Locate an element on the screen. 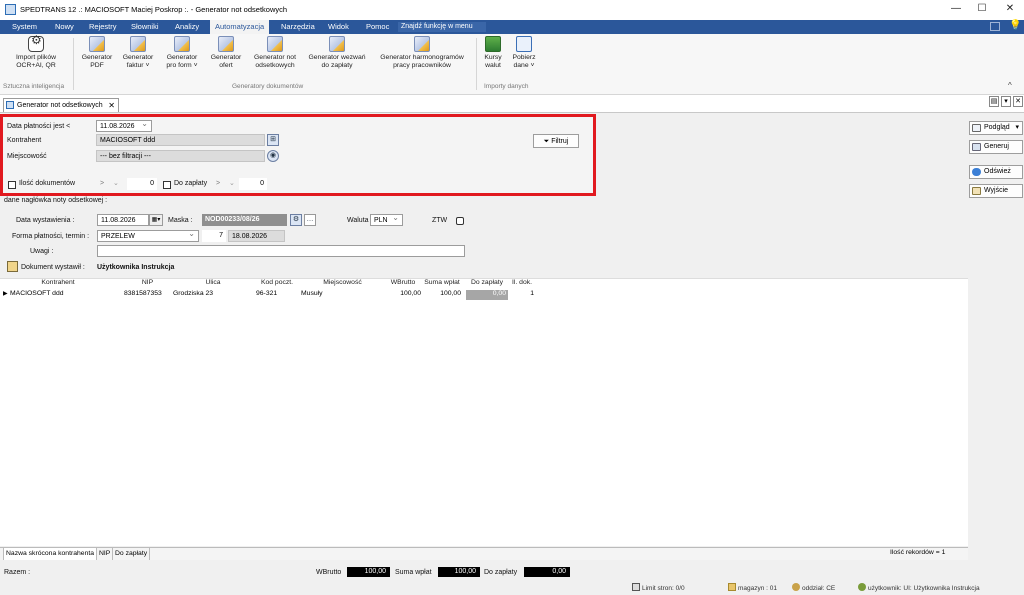 The image size is (1024, 595). user-icon is located at coordinates (12, 266).